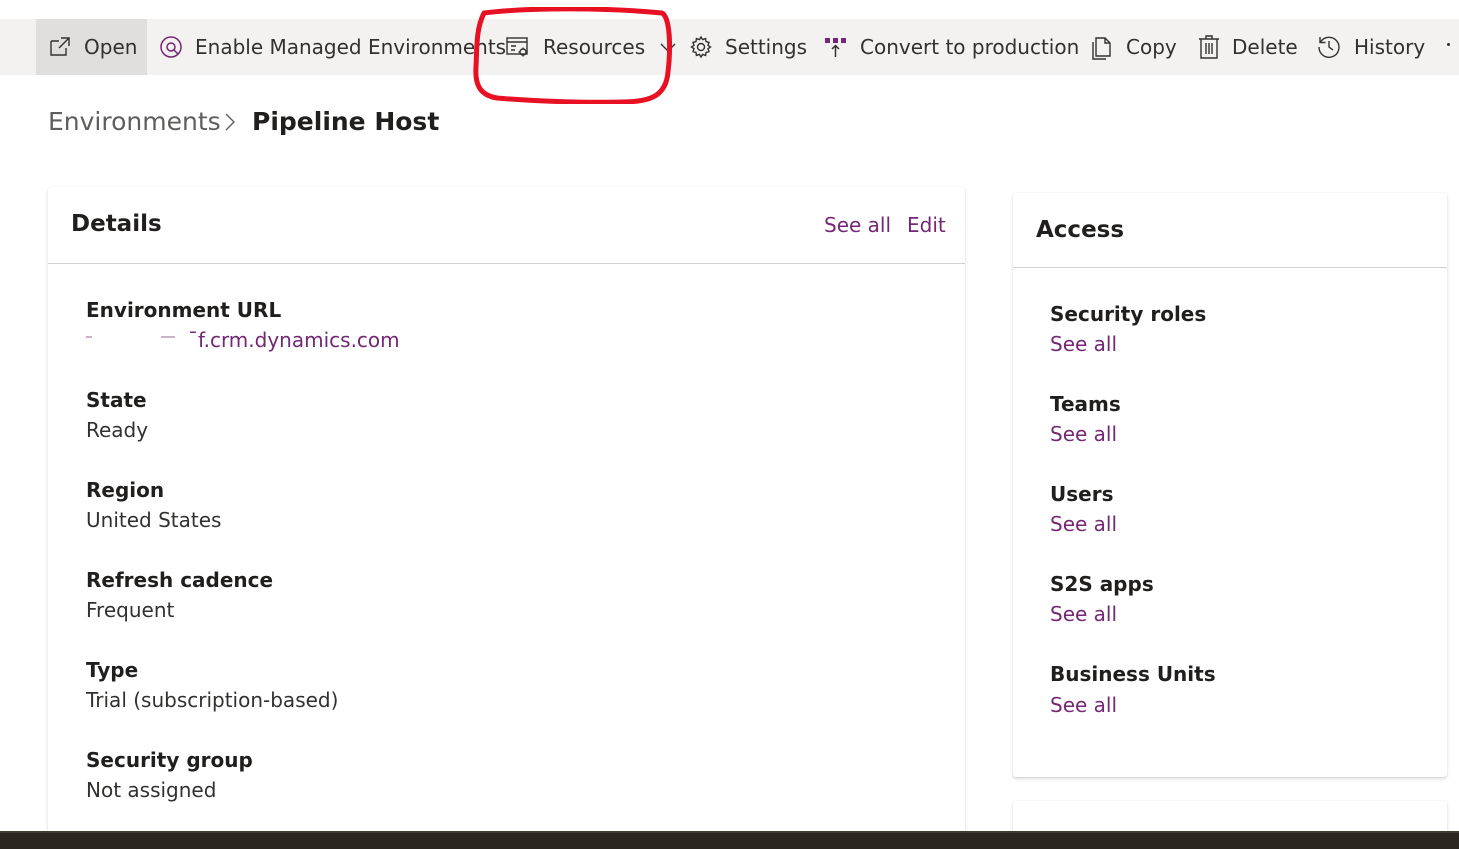  What do you see at coordinates (1133, 674) in the screenshot?
I see `business-units-label: Business Units` at bounding box center [1133, 674].